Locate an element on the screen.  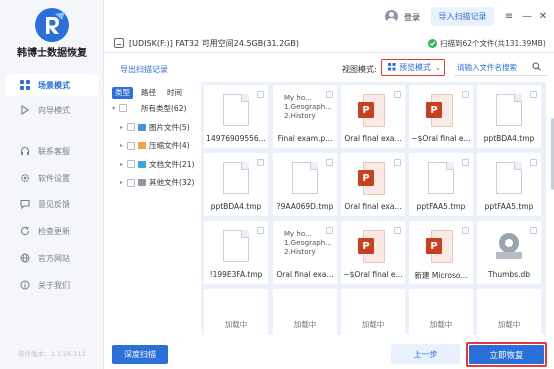
file-tile: !199E3FA.tmp is located at coordinates (236, 252).